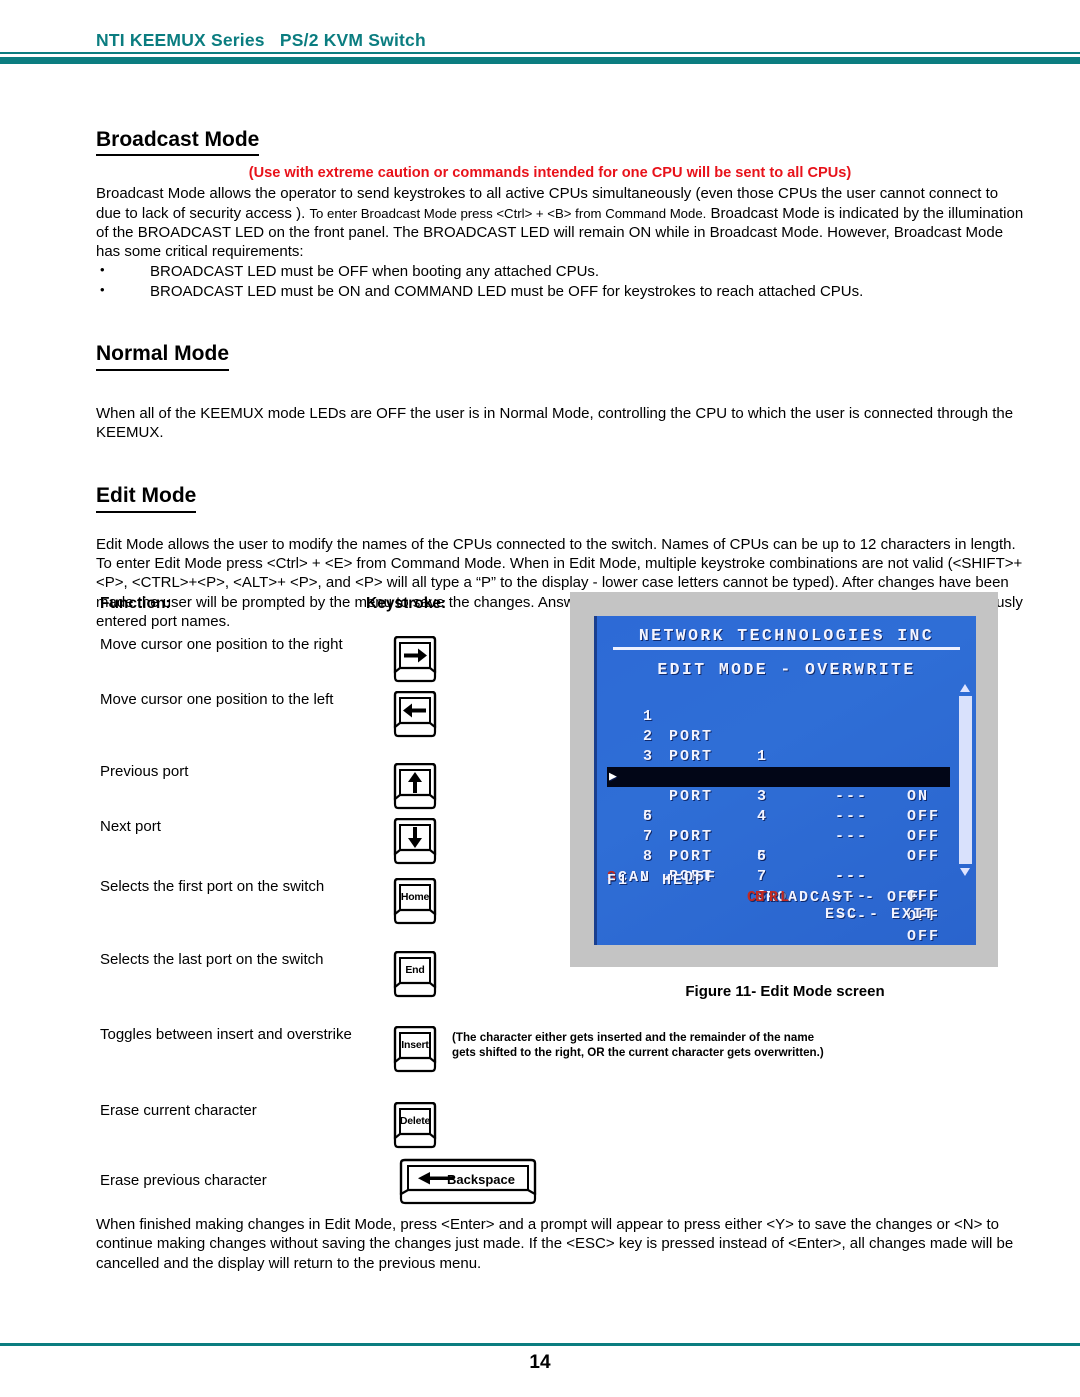 Image resolution: width=1080 pixels, height=1397 pixels. I want to click on scrollbar-track, so click(965, 780).